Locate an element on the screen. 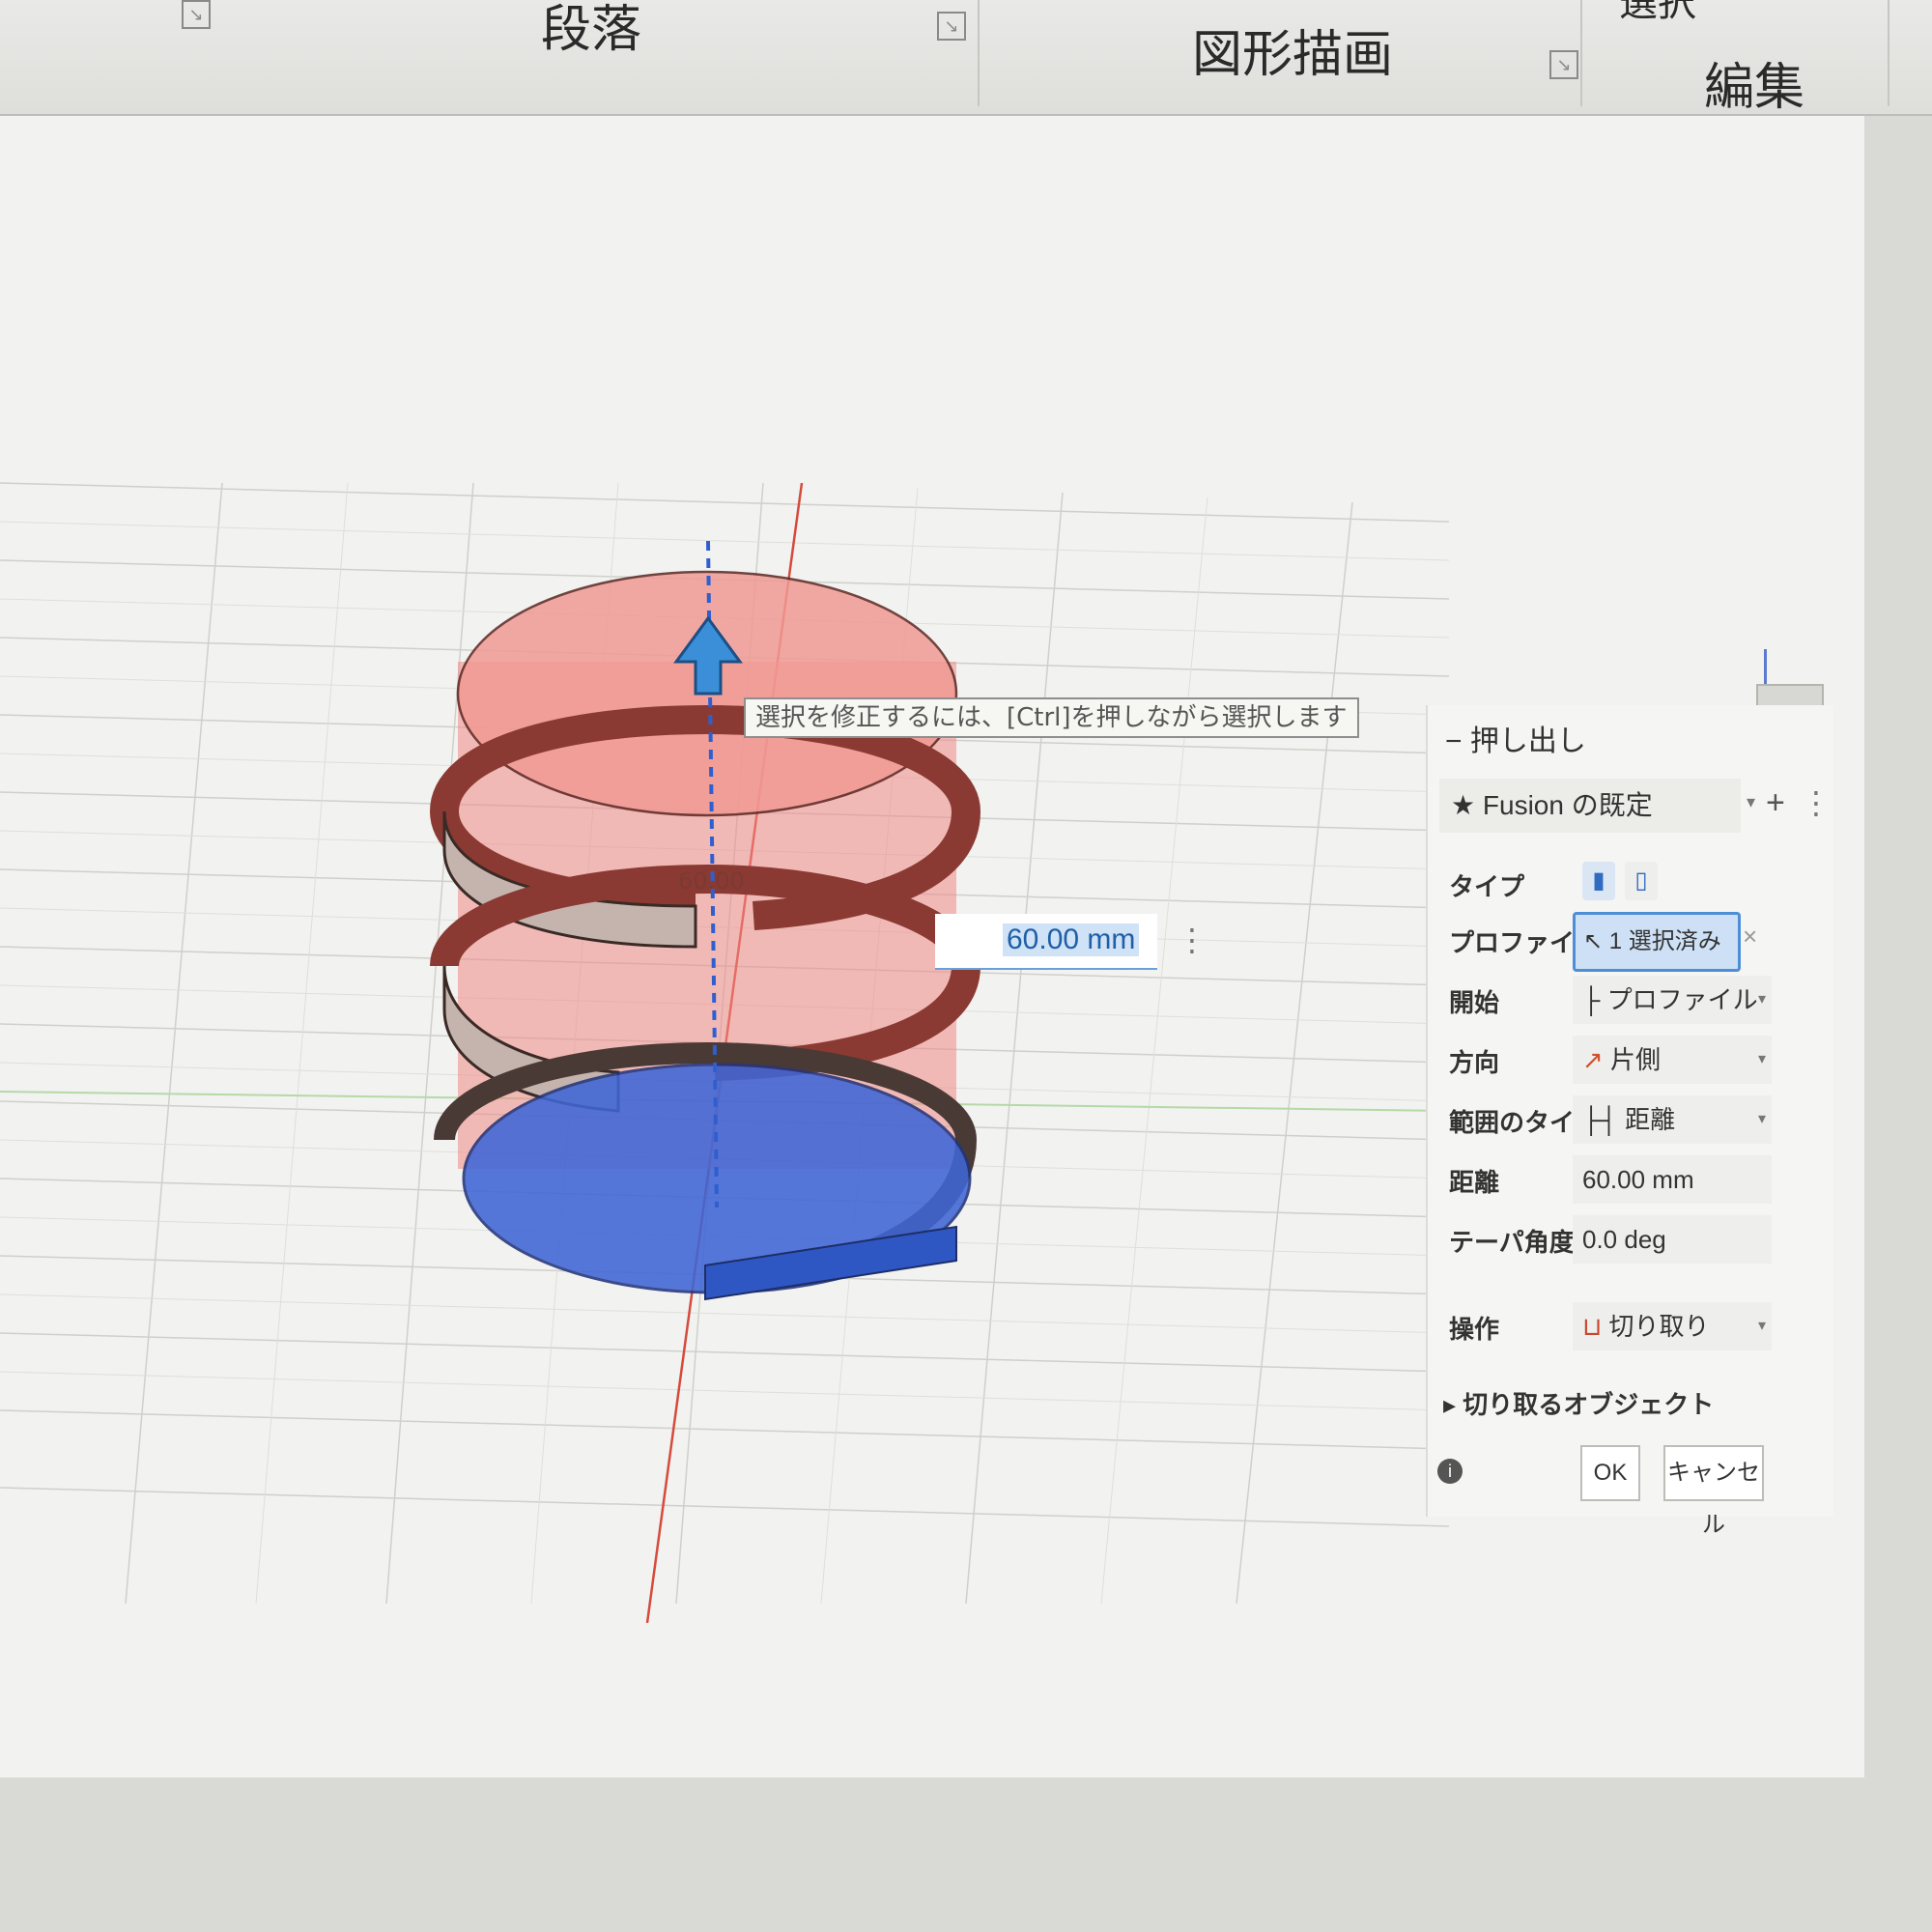 Image resolution: width=1932 pixels, height=1932 pixels. type-label: タイプ is located at coordinates (1487, 886).